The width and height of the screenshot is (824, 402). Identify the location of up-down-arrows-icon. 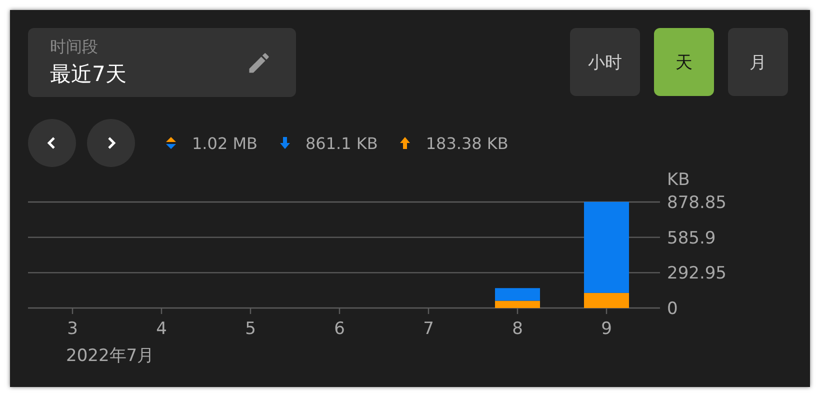
(171, 143).